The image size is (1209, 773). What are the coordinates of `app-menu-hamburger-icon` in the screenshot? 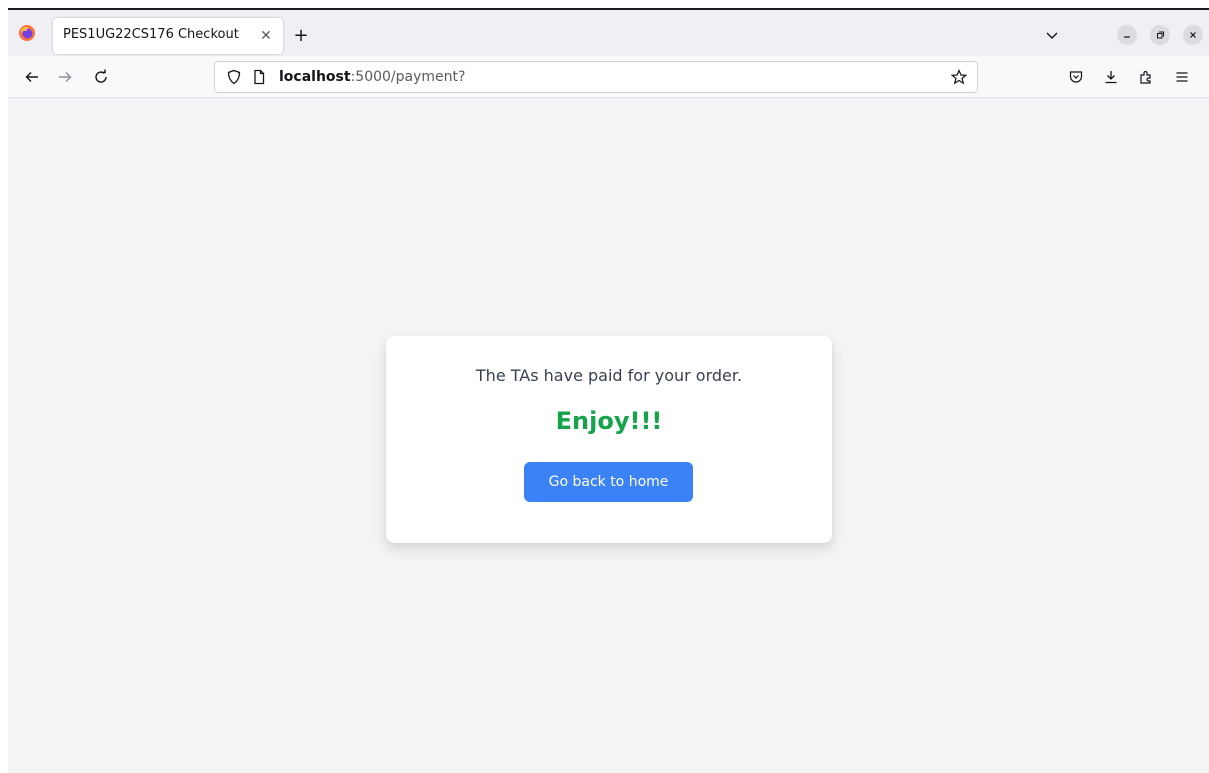 It's located at (1182, 77).